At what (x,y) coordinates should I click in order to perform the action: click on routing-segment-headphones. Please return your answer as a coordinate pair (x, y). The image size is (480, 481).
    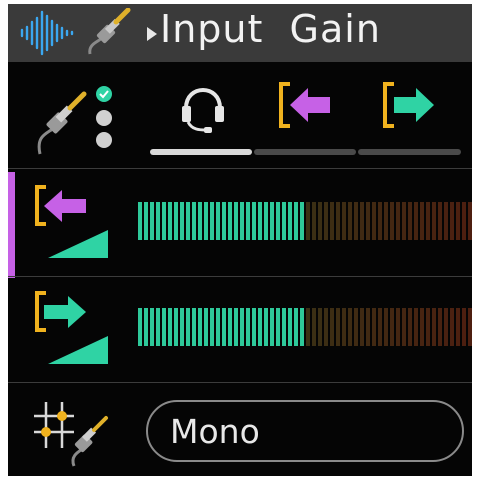
    Looking at the image, I should click on (201, 152).